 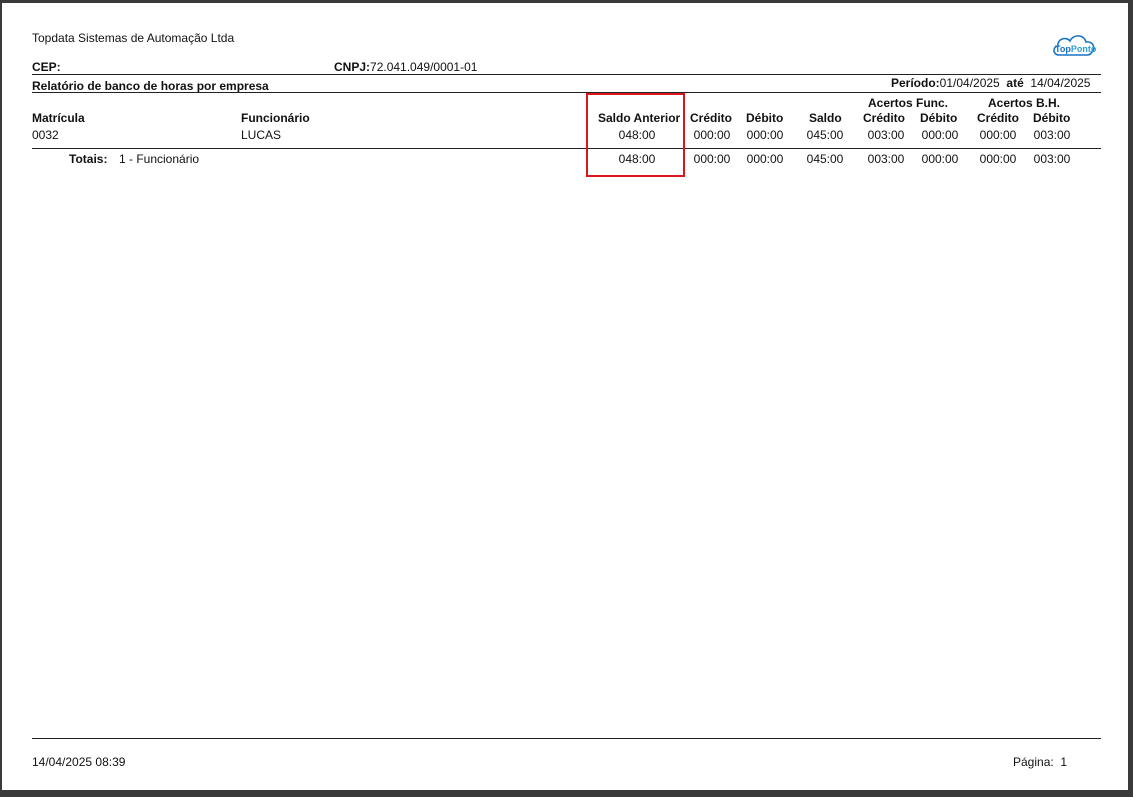 I want to click on footer-page: Página: 1, so click(x=1040, y=762).